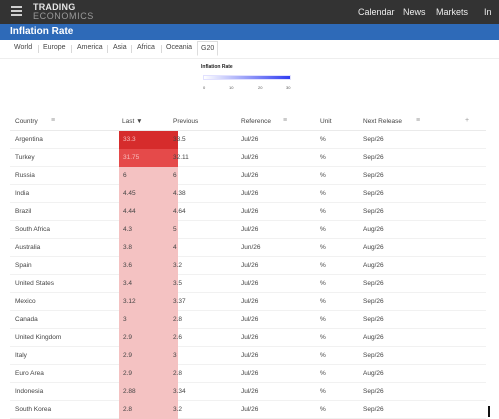 This screenshot has width=499, height=419. Describe the element at coordinates (148, 266) in the screenshot. I see `cell-last: 3.6` at that location.